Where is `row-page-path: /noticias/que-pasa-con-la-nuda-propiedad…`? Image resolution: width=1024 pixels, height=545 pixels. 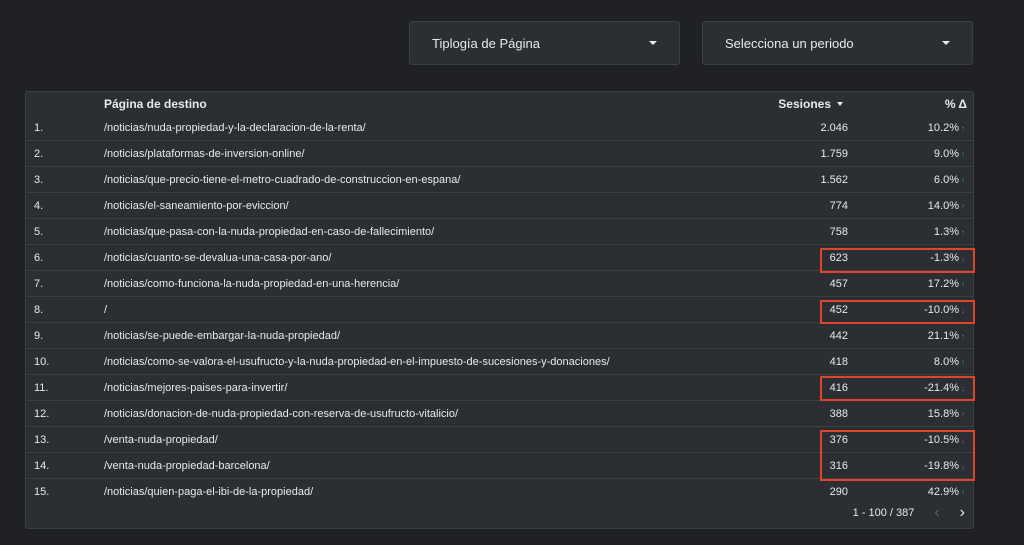
row-page-path: /noticias/que-pasa-con-la-nuda-propiedad… is located at coordinates (269, 232).